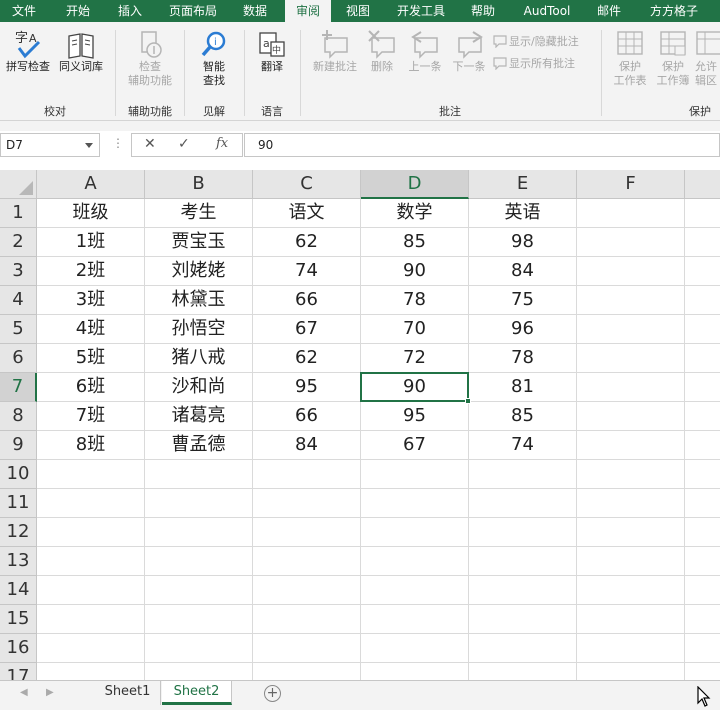 This screenshot has height=710, width=720. What do you see at coordinates (91, 300) in the screenshot?
I see `table-cell: 3班` at bounding box center [91, 300].